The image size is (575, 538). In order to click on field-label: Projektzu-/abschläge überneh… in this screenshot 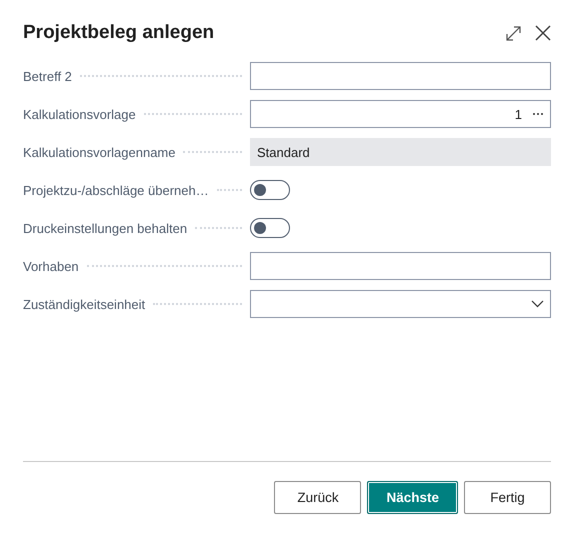, I will do `click(116, 190)`.